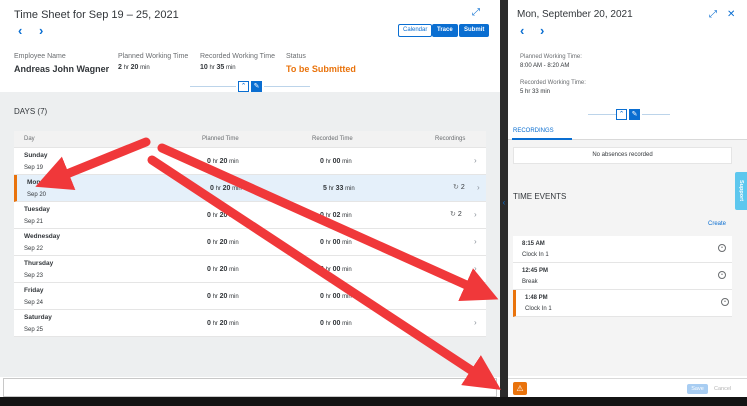 This screenshot has width=747, height=406. What do you see at coordinates (29, 139) in the screenshot?
I see `col-day: Day` at bounding box center [29, 139].